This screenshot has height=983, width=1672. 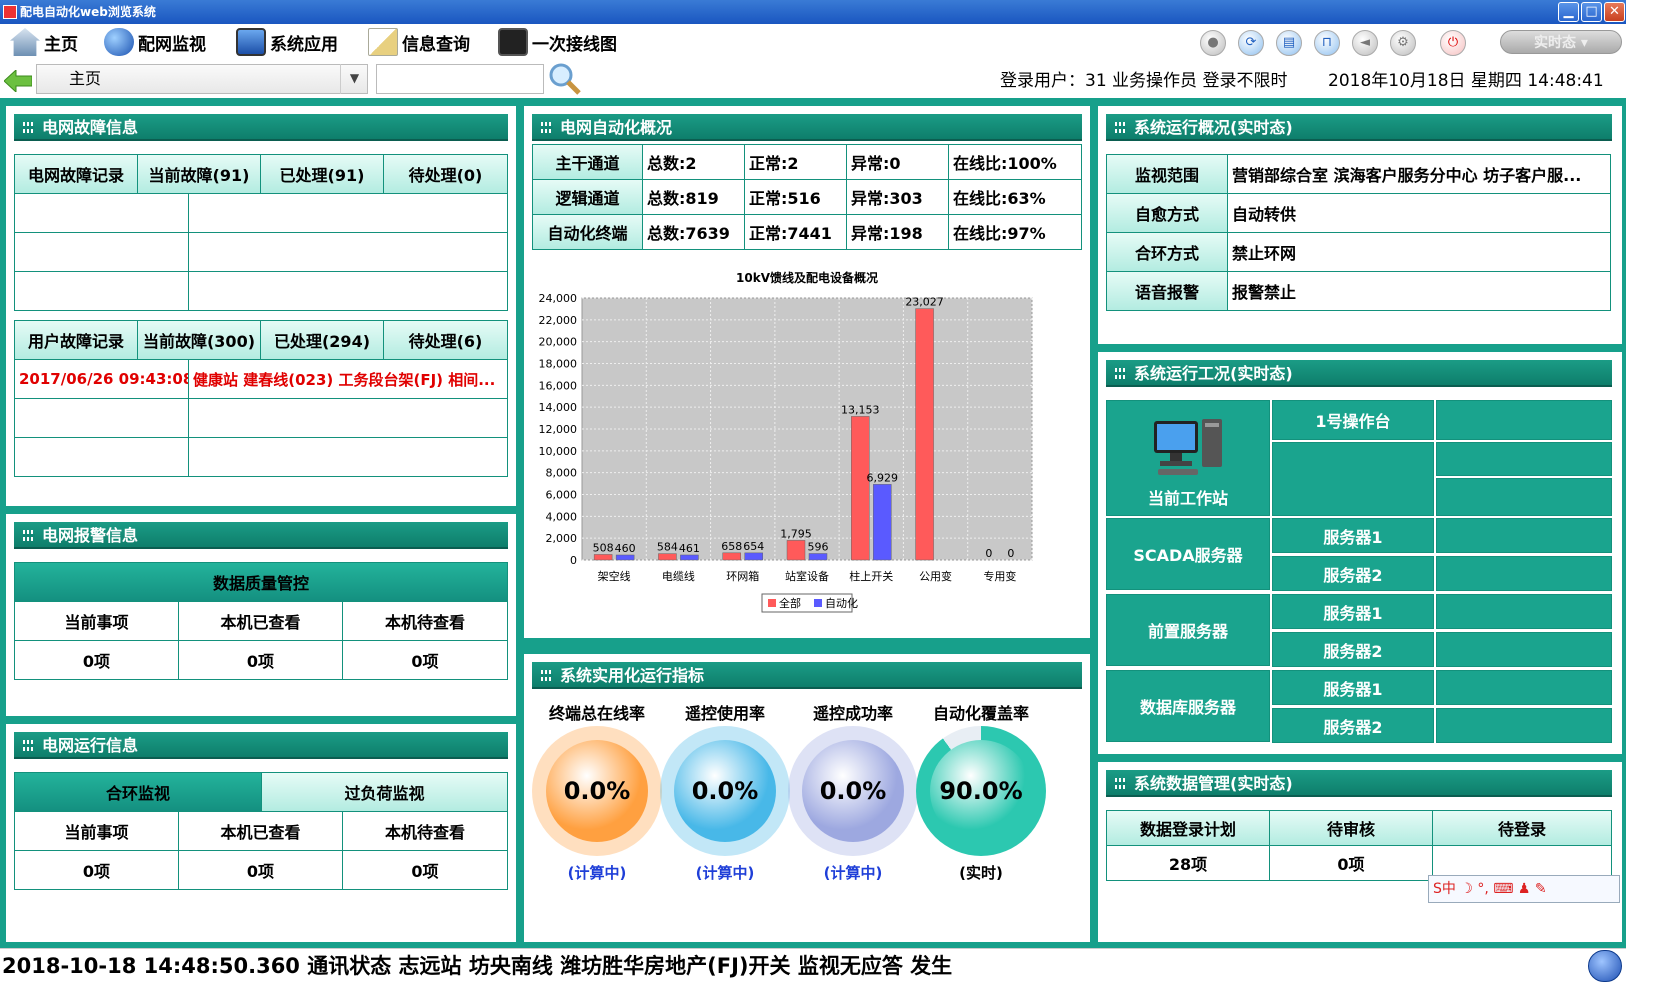 What do you see at coordinates (322, 174) in the screenshot?
I see `grid-handled-fault-header: 已处理(91)` at bounding box center [322, 174].